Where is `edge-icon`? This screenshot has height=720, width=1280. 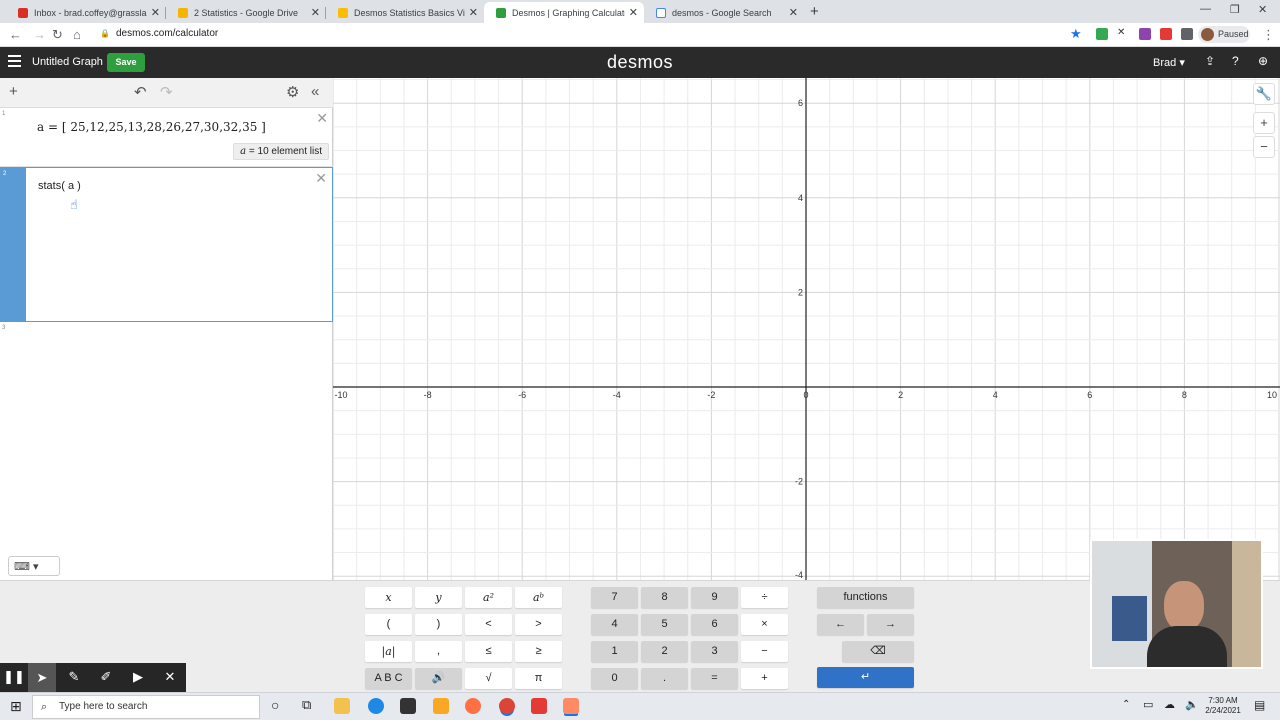
edge-icon is located at coordinates (376, 706).